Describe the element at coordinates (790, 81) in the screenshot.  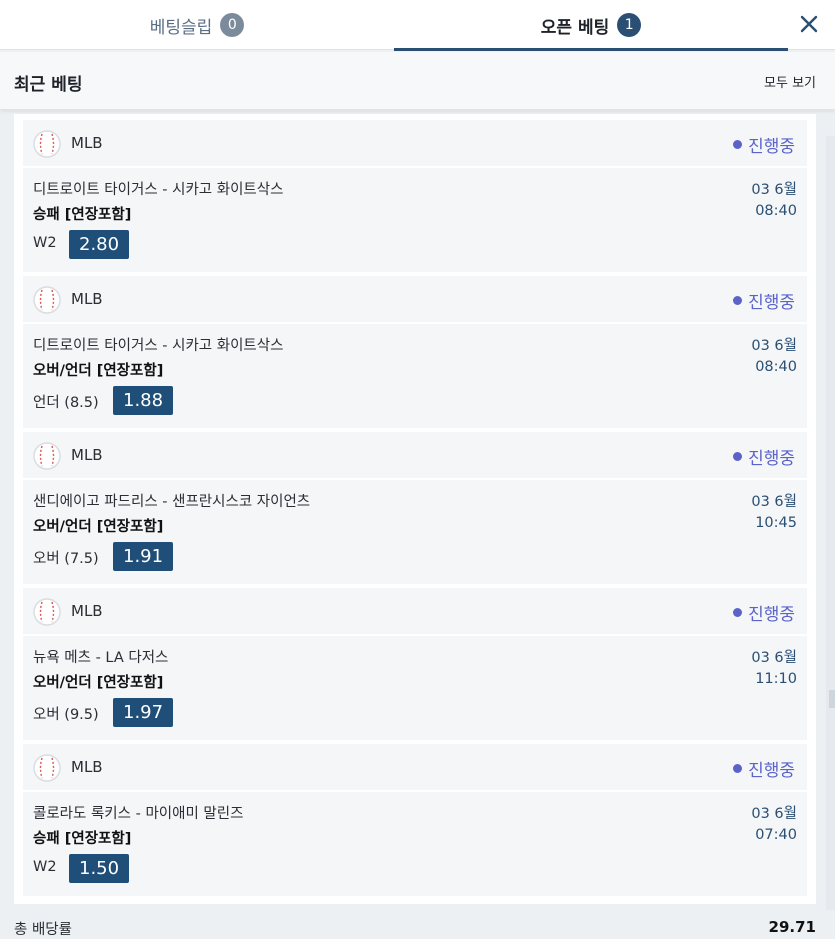
I see `view-all-link: 모두 보기` at that location.